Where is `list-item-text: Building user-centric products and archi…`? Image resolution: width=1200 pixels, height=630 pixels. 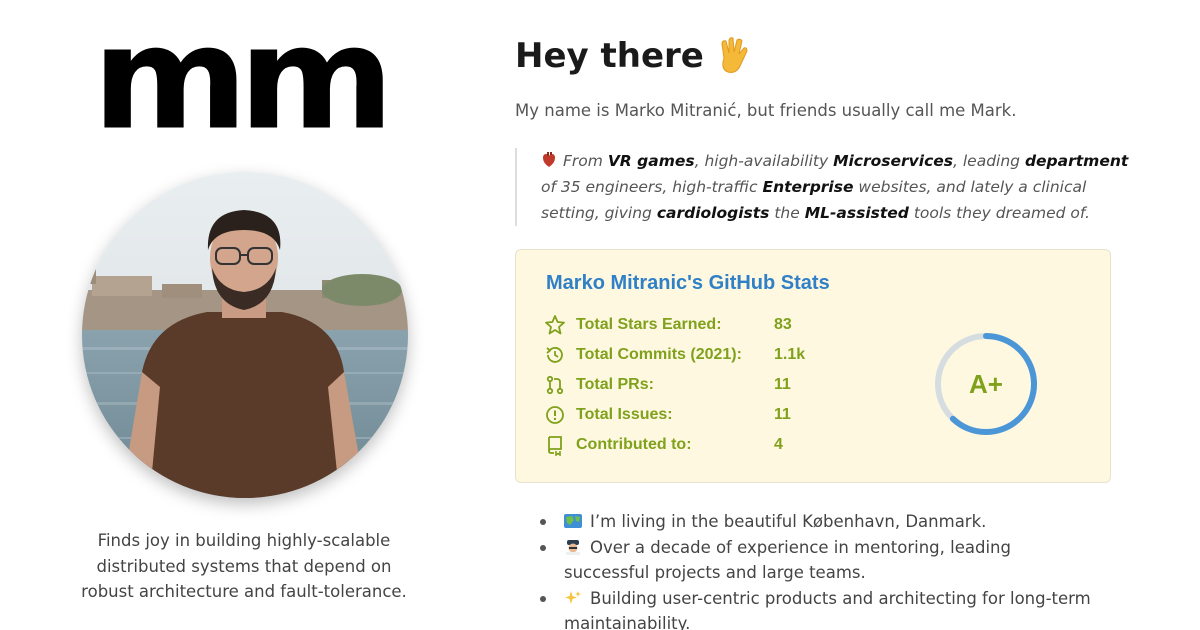 list-item-text: Building user-centric products and archi… is located at coordinates (827, 609).